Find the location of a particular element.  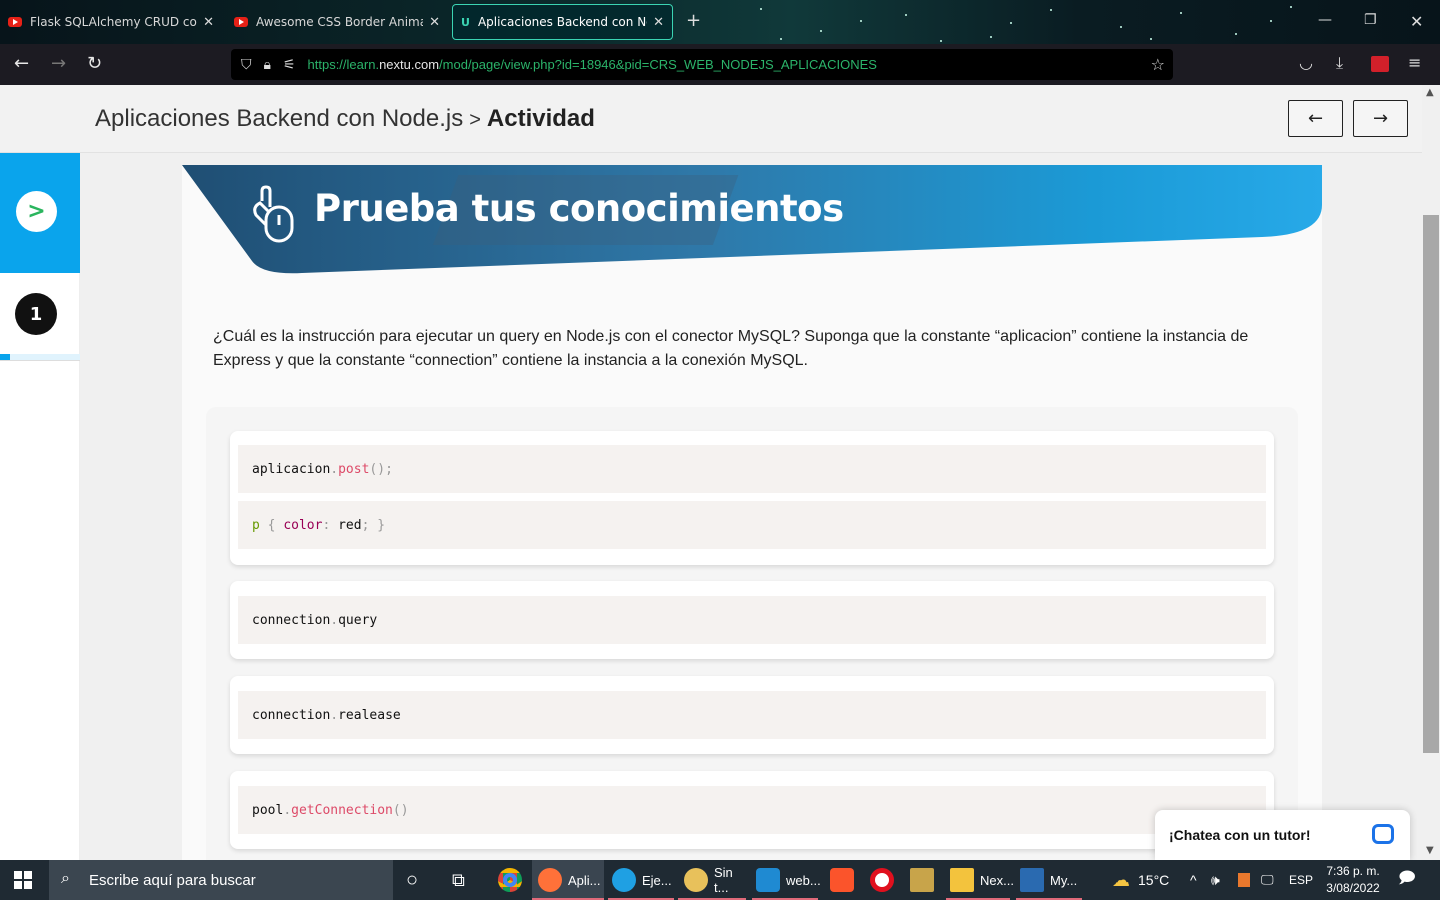

scroll-down-icon: ▼ is located at coordinates (1430, 850).